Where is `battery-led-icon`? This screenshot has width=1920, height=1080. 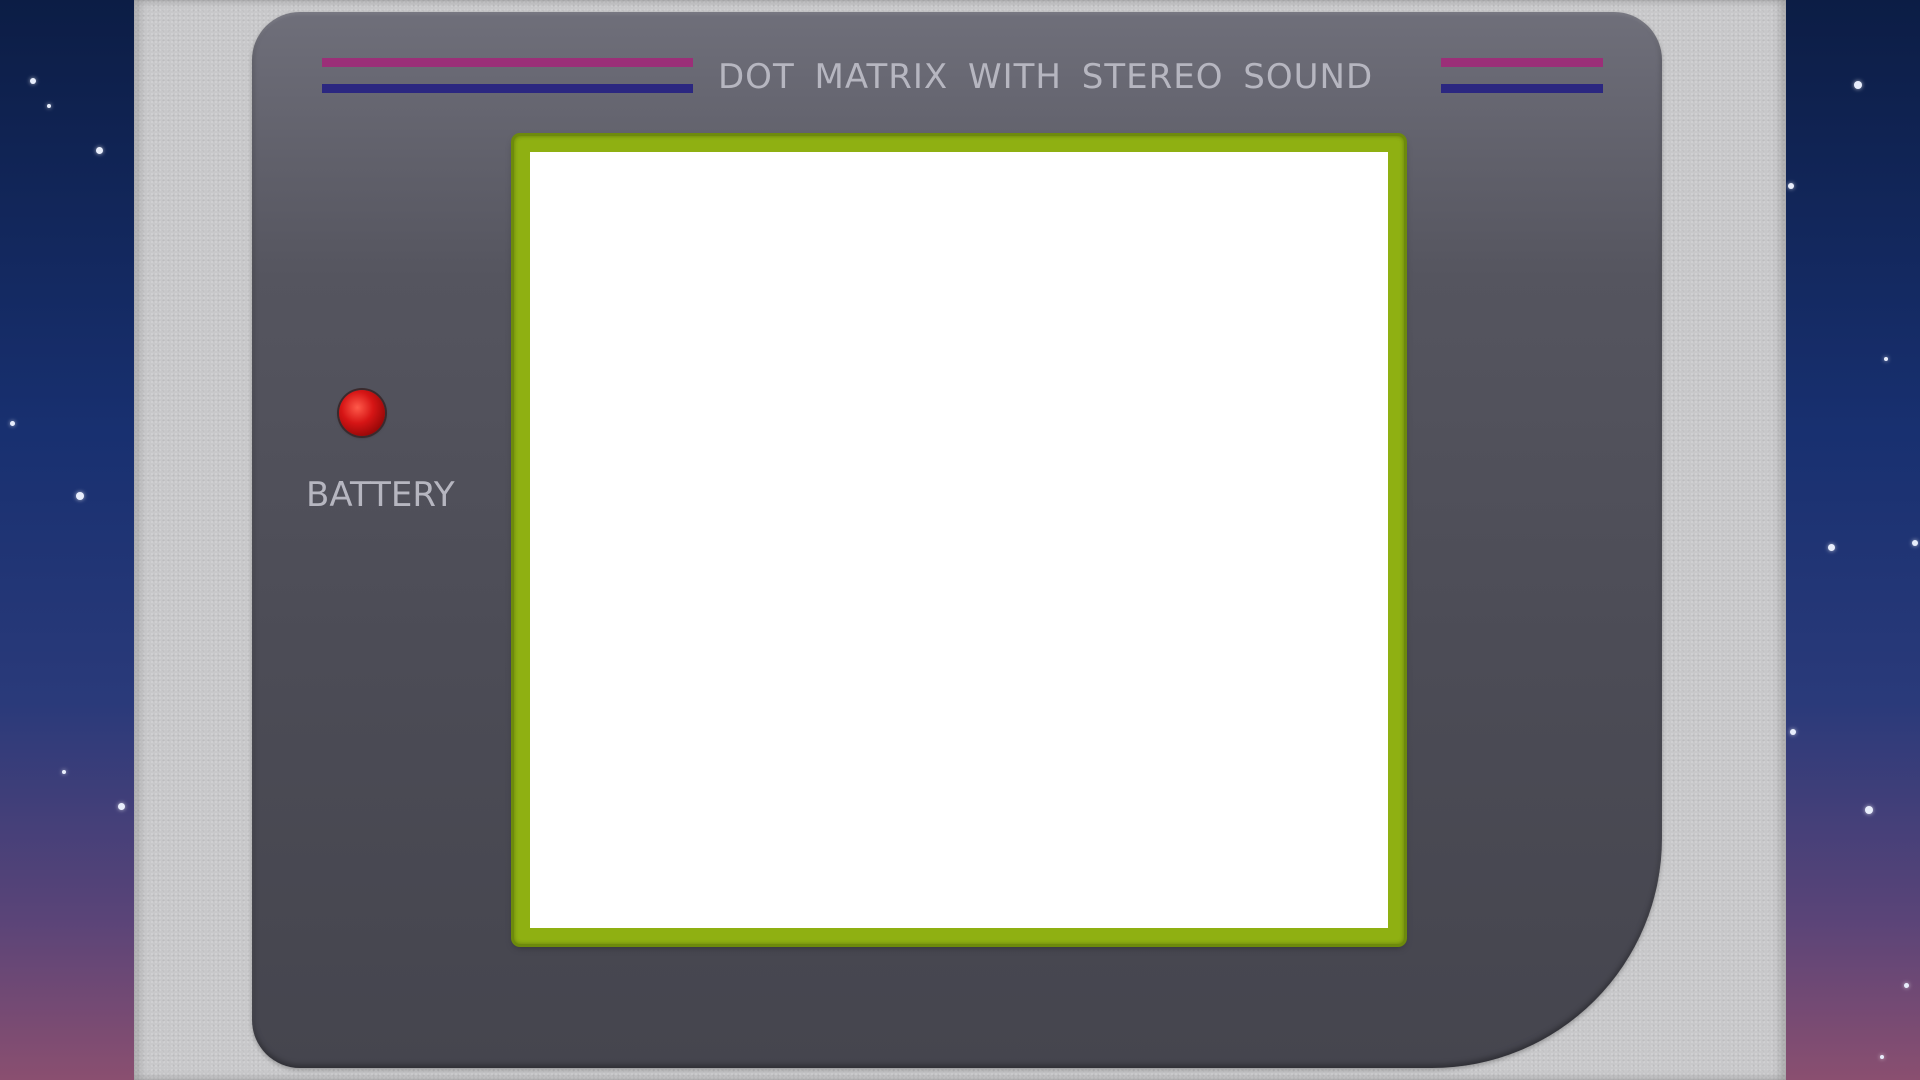 battery-led-icon is located at coordinates (362, 413).